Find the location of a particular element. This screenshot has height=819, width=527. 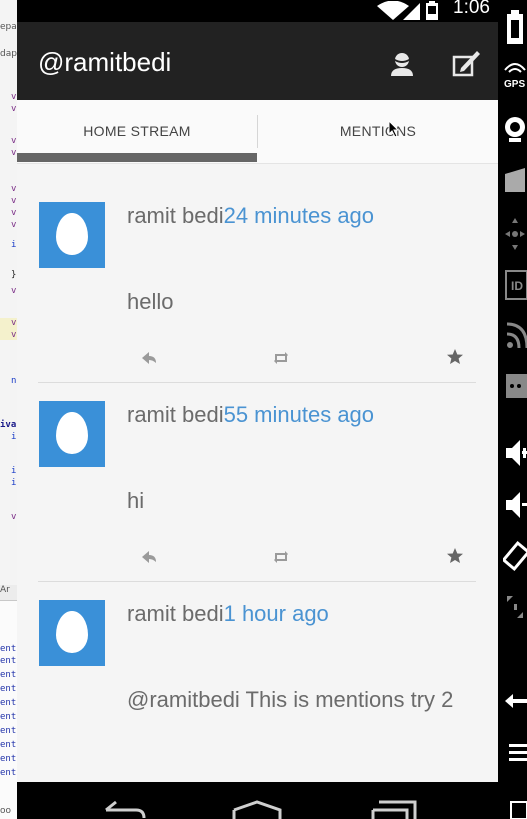

tweet-text: hi is located at coordinates (136, 500).